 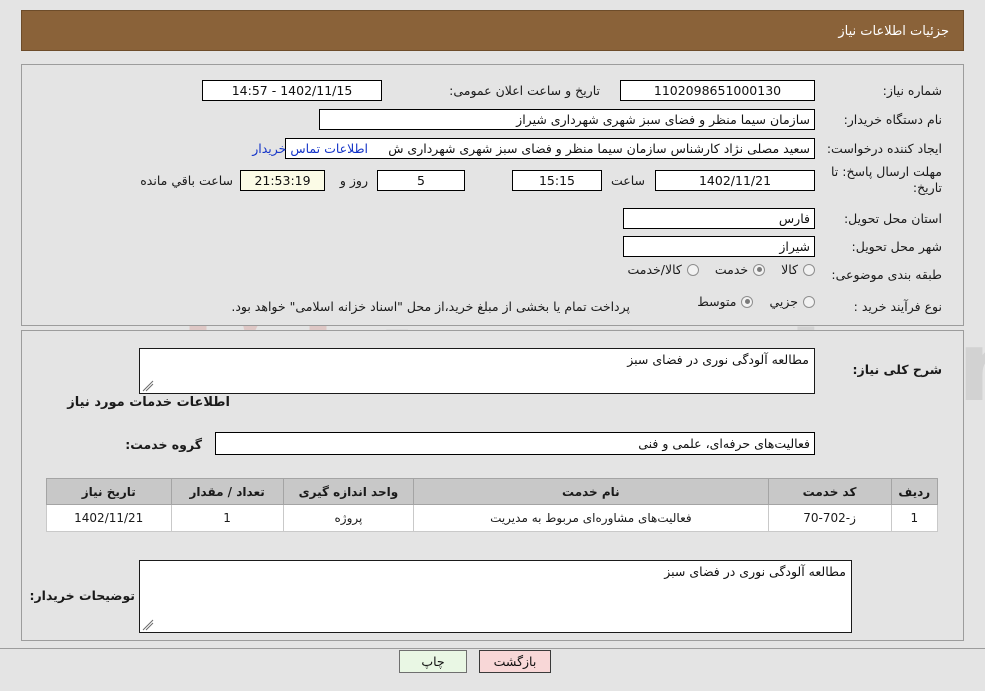 What do you see at coordinates (348, 518) in the screenshot?
I see `cell-unit: پروژه` at bounding box center [348, 518].